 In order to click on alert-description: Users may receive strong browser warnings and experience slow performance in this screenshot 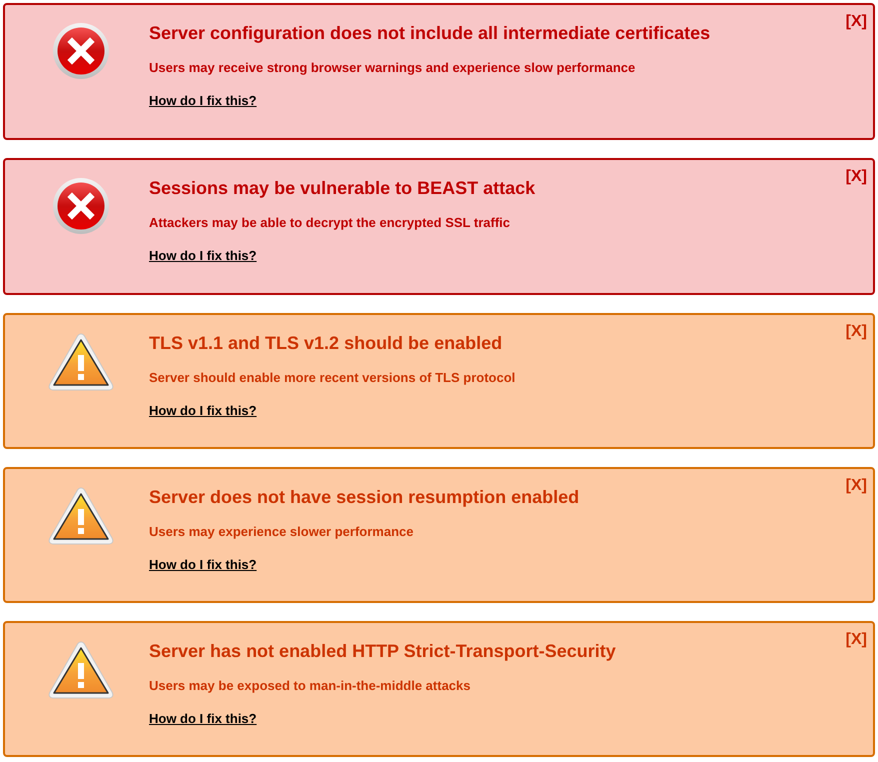, I will do `click(392, 68)`.